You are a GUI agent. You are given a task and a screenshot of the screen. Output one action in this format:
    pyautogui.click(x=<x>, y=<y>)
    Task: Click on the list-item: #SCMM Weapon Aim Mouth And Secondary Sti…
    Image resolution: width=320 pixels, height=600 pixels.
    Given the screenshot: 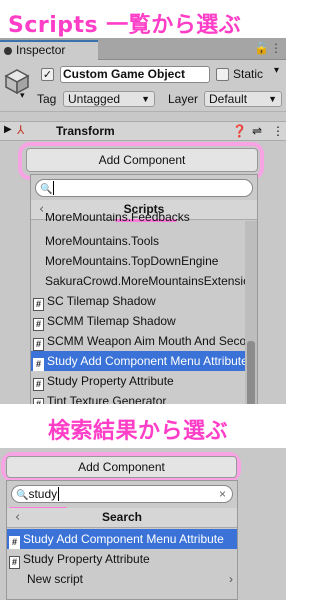 What is the action you would take?
    pyautogui.click(x=139, y=341)
    